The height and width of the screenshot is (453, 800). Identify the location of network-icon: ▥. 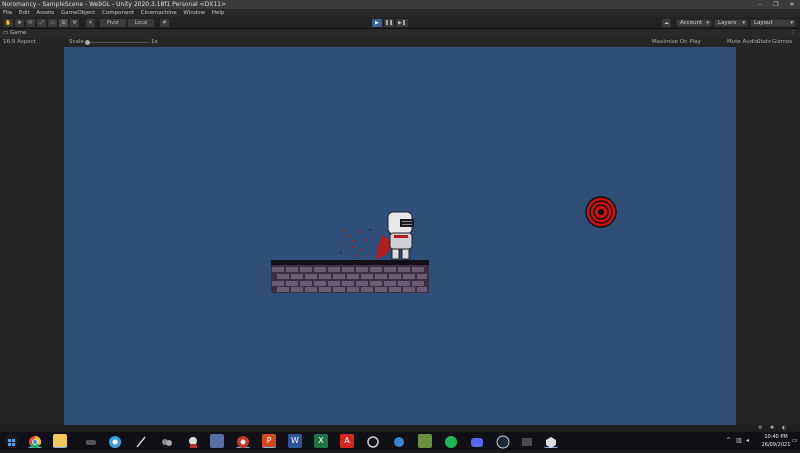
(739, 440).